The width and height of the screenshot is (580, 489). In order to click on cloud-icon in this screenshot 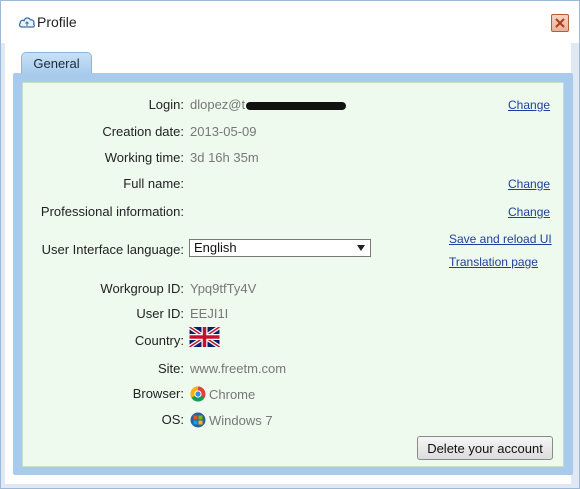, I will do `click(26, 22)`.